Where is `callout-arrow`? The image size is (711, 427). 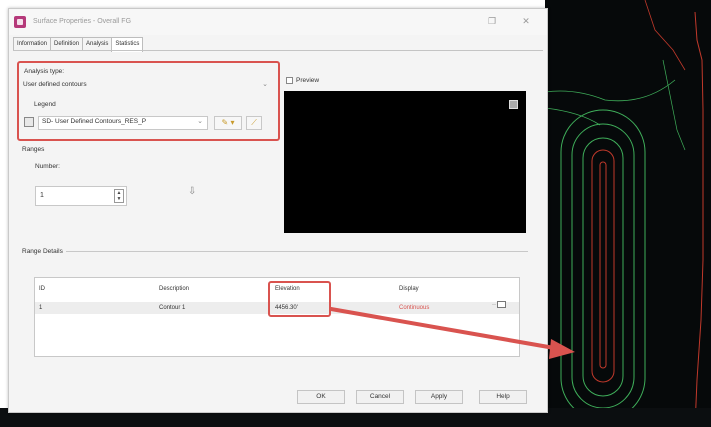 callout-arrow is located at coordinates (452, 333).